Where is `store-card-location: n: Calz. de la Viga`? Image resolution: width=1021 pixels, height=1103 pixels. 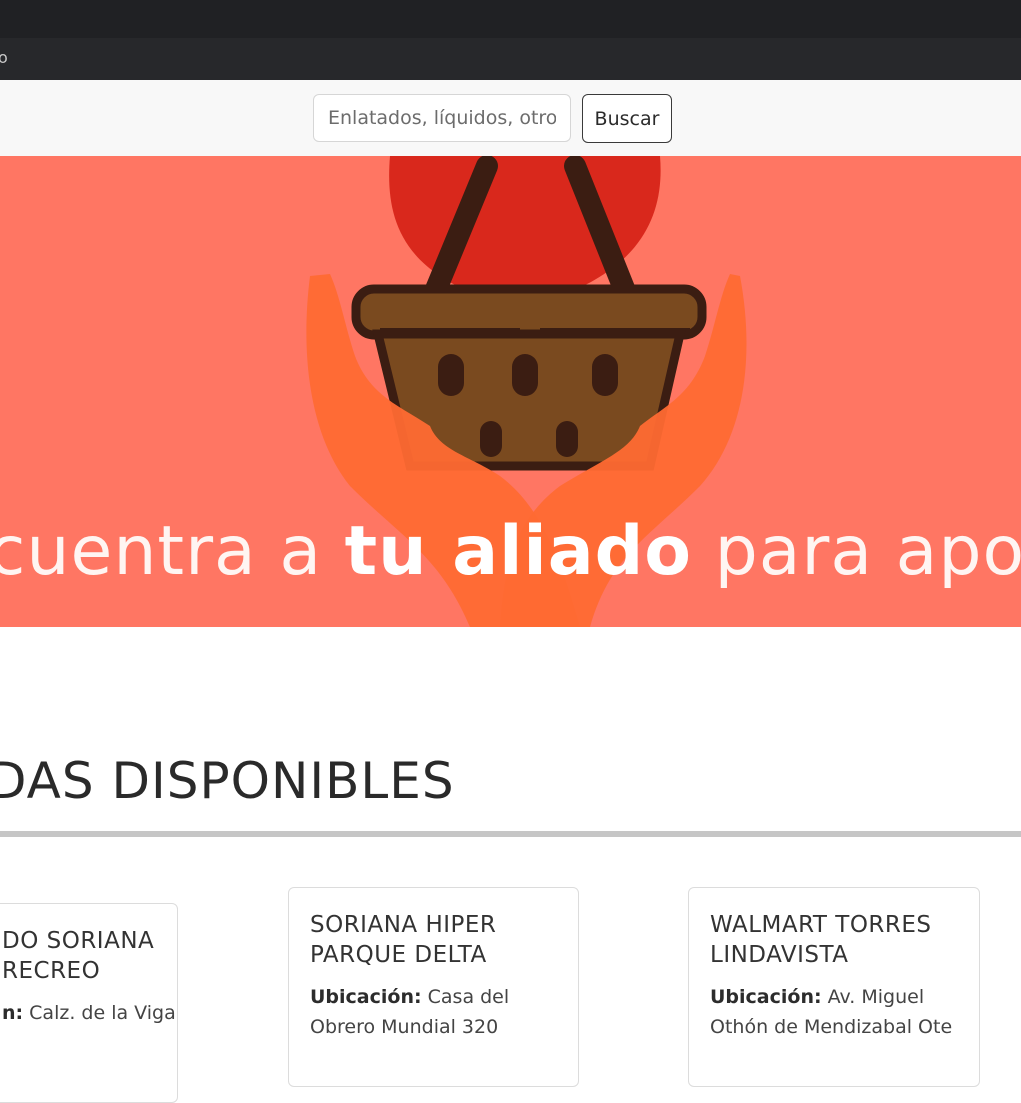 store-card-location: n: Calz. de la Viga is located at coordinates (89, 1013).